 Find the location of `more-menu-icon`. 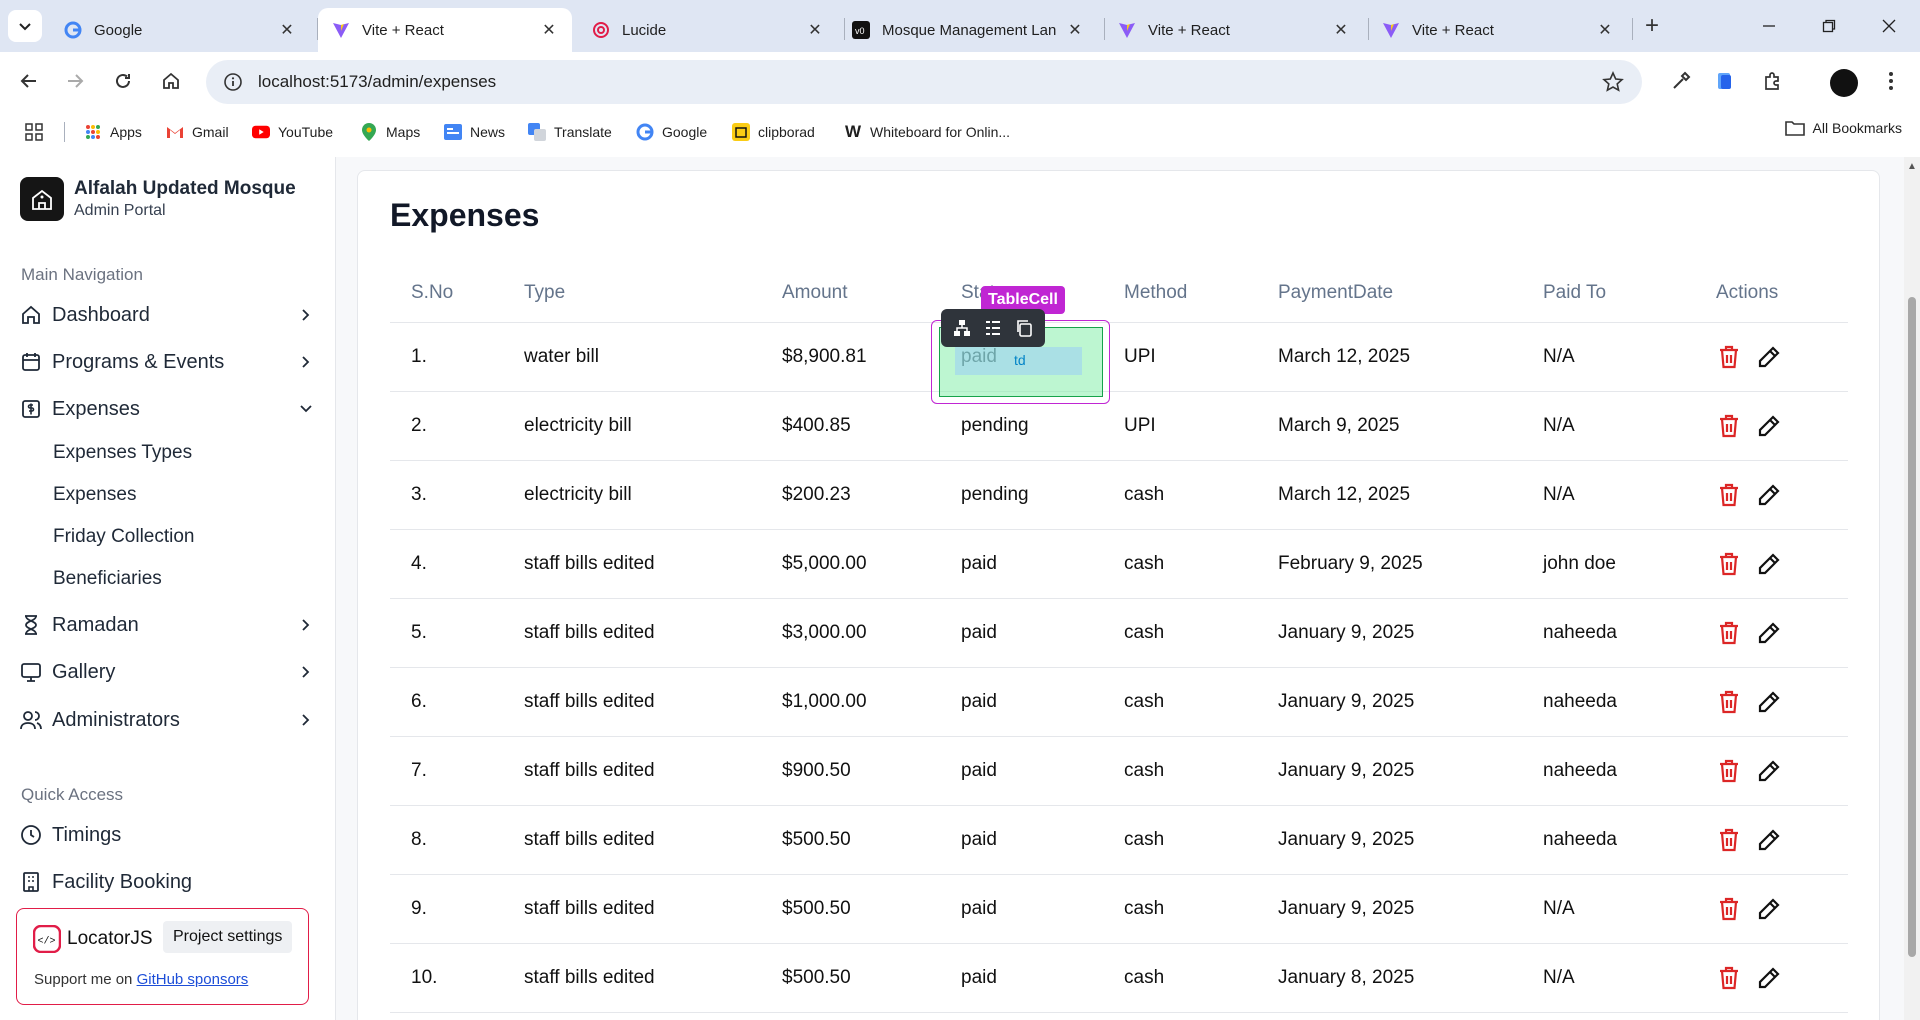

more-menu-icon is located at coordinates (1891, 81).